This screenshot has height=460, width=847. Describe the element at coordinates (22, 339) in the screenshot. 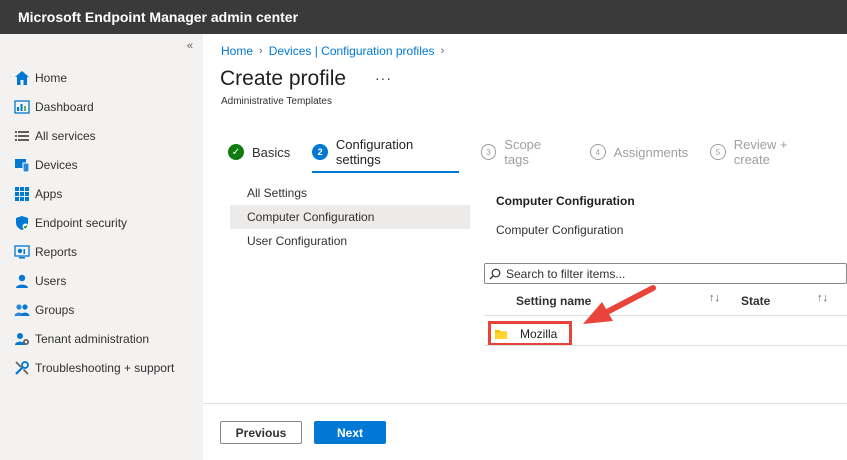

I see `tenant-icon` at that location.